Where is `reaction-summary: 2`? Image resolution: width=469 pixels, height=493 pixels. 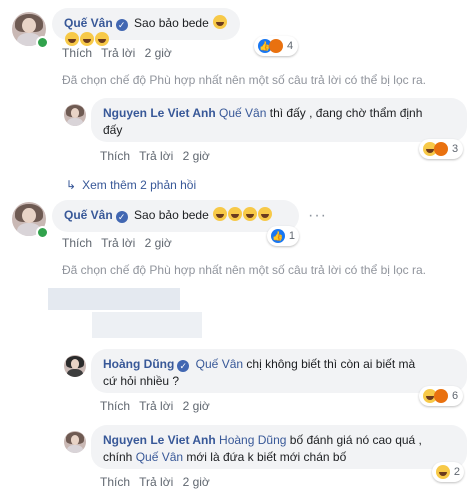 reaction-summary: 2 is located at coordinates (448, 472).